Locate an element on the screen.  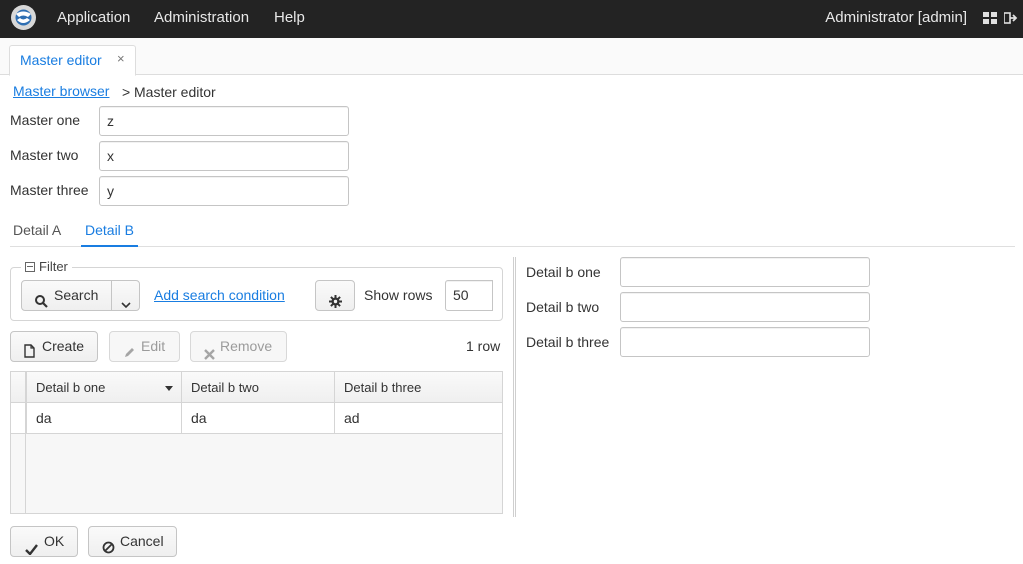
user-menu: Administrator [admin] is located at coordinates (896, 19).